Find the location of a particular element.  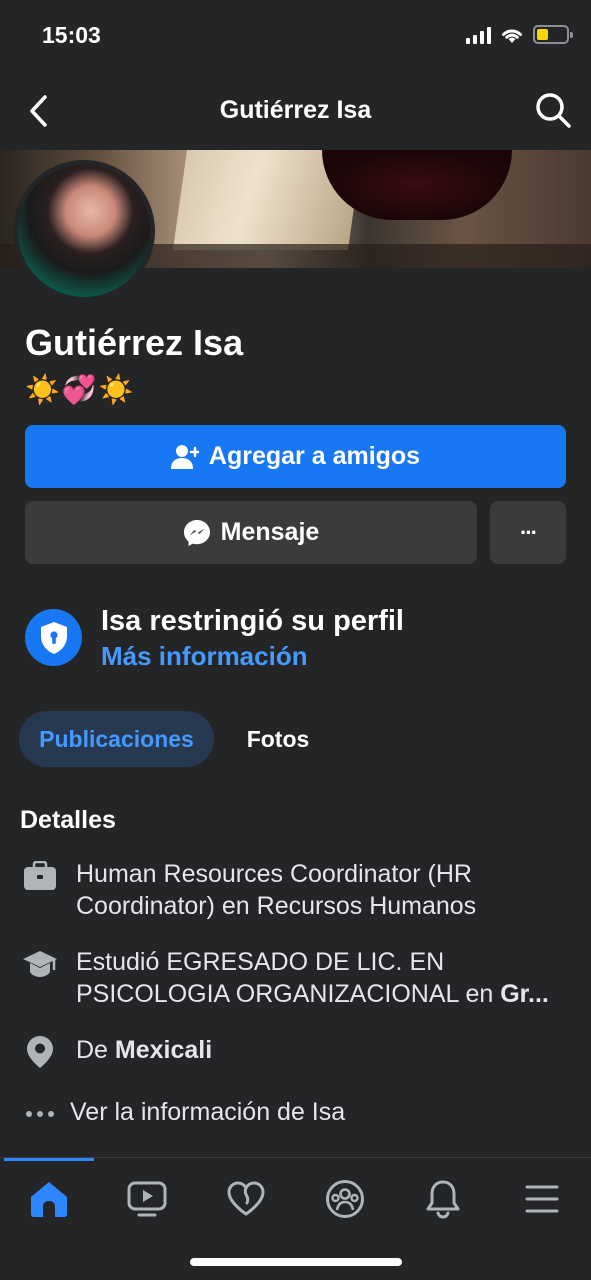

home-icon is located at coordinates (49, 1199).